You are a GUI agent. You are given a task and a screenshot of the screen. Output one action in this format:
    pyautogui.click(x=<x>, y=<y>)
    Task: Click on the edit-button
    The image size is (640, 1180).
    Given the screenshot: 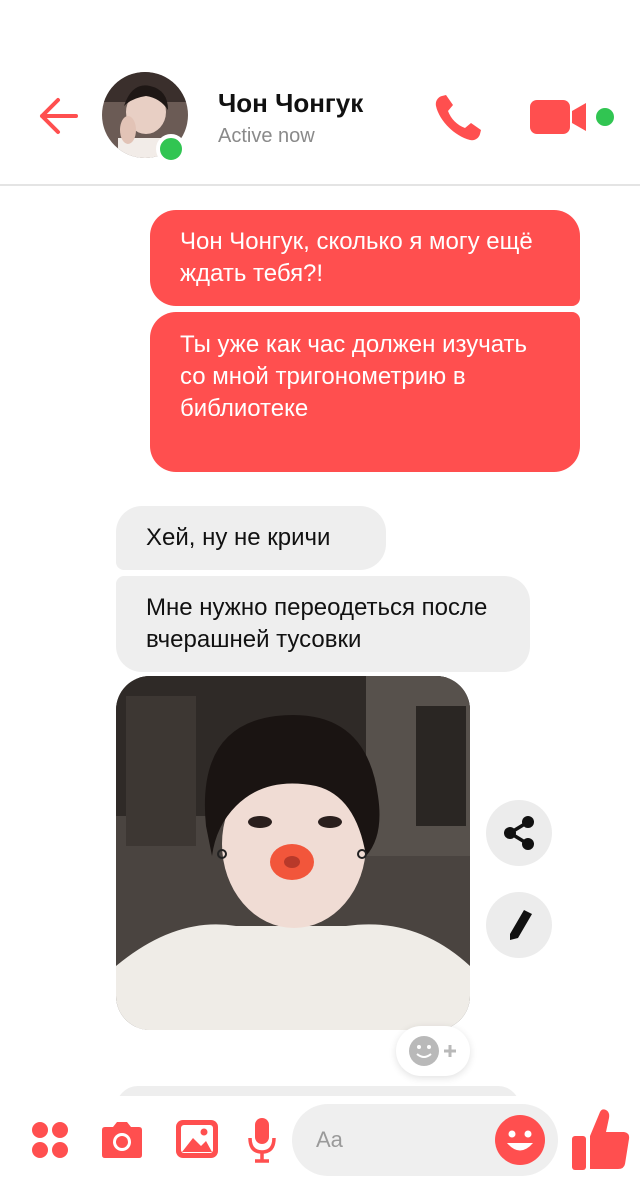 What is the action you would take?
    pyautogui.click(x=519, y=925)
    